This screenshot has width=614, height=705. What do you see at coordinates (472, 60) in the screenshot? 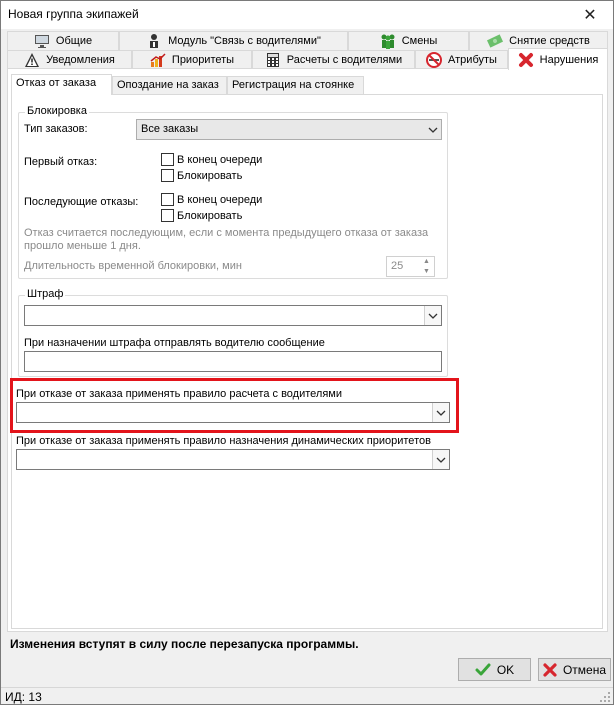
I see `tab-attributes-label: Атрибуты` at bounding box center [472, 60].